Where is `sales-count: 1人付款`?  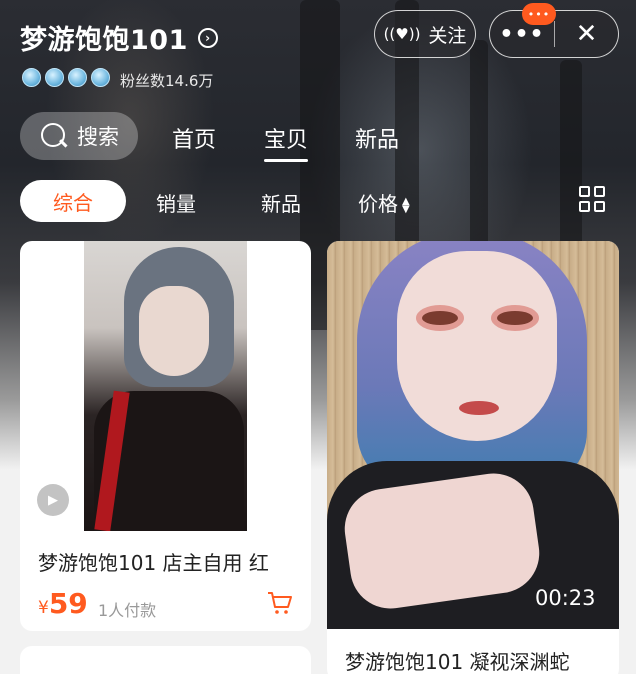
sales-count: 1人付款 is located at coordinates (127, 610).